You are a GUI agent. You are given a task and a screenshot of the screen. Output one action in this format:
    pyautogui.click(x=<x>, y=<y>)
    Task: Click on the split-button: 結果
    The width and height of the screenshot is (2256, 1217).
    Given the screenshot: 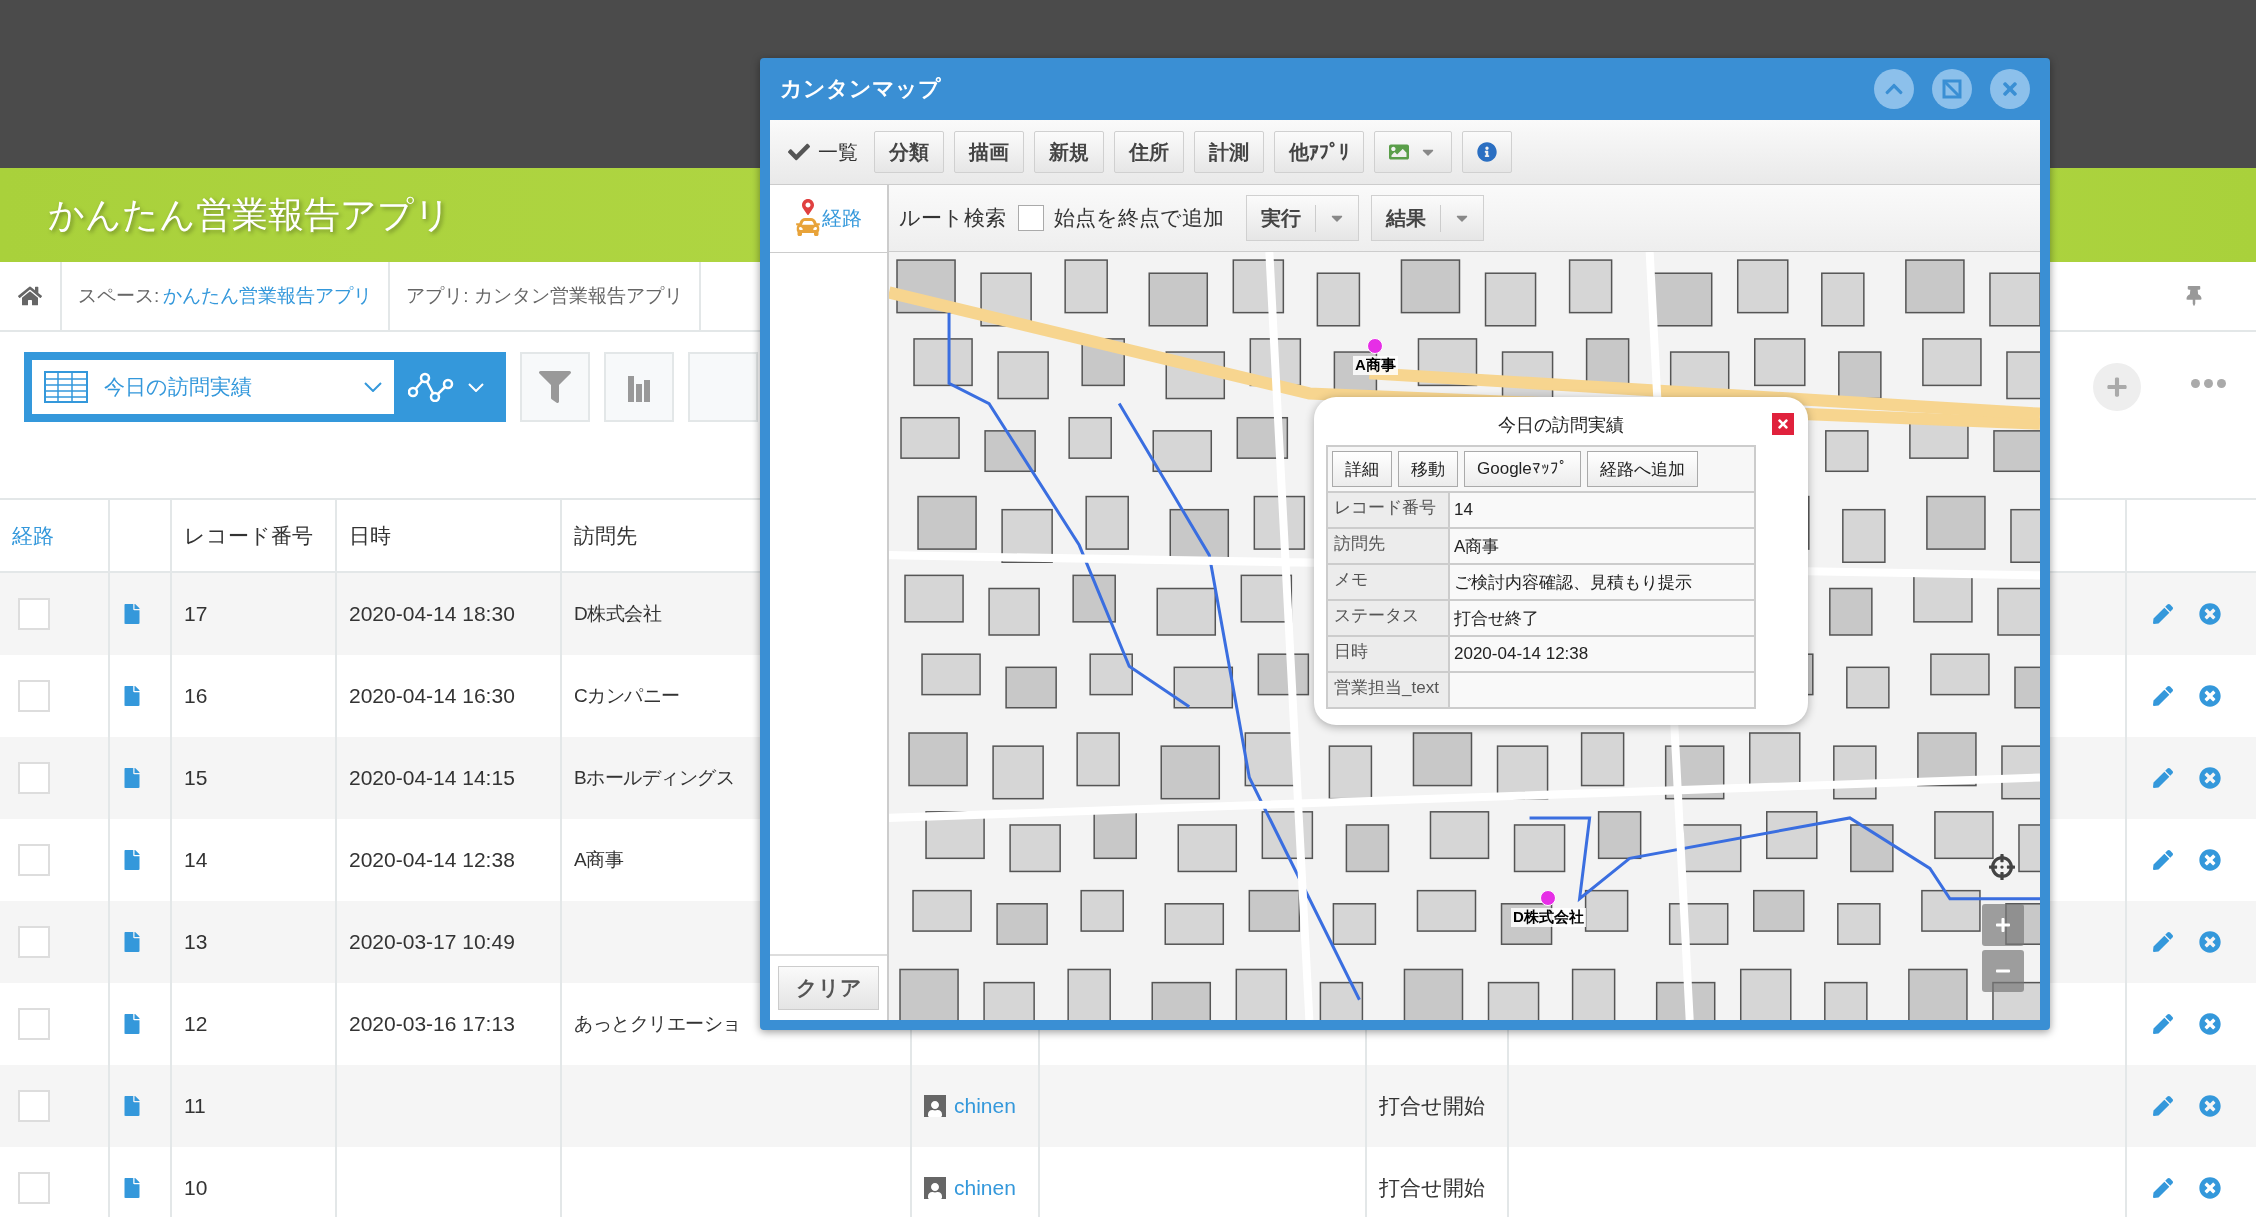 What is the action you would take?
    pyautogui.click(x=1427, y=218)
    